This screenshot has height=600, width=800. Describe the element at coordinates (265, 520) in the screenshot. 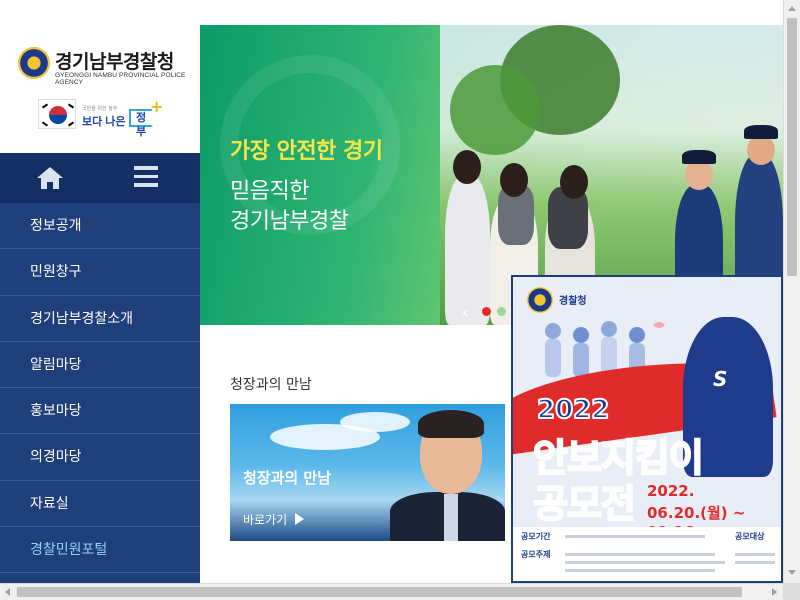

I see `shortcut-label: 바로가기` at that location.